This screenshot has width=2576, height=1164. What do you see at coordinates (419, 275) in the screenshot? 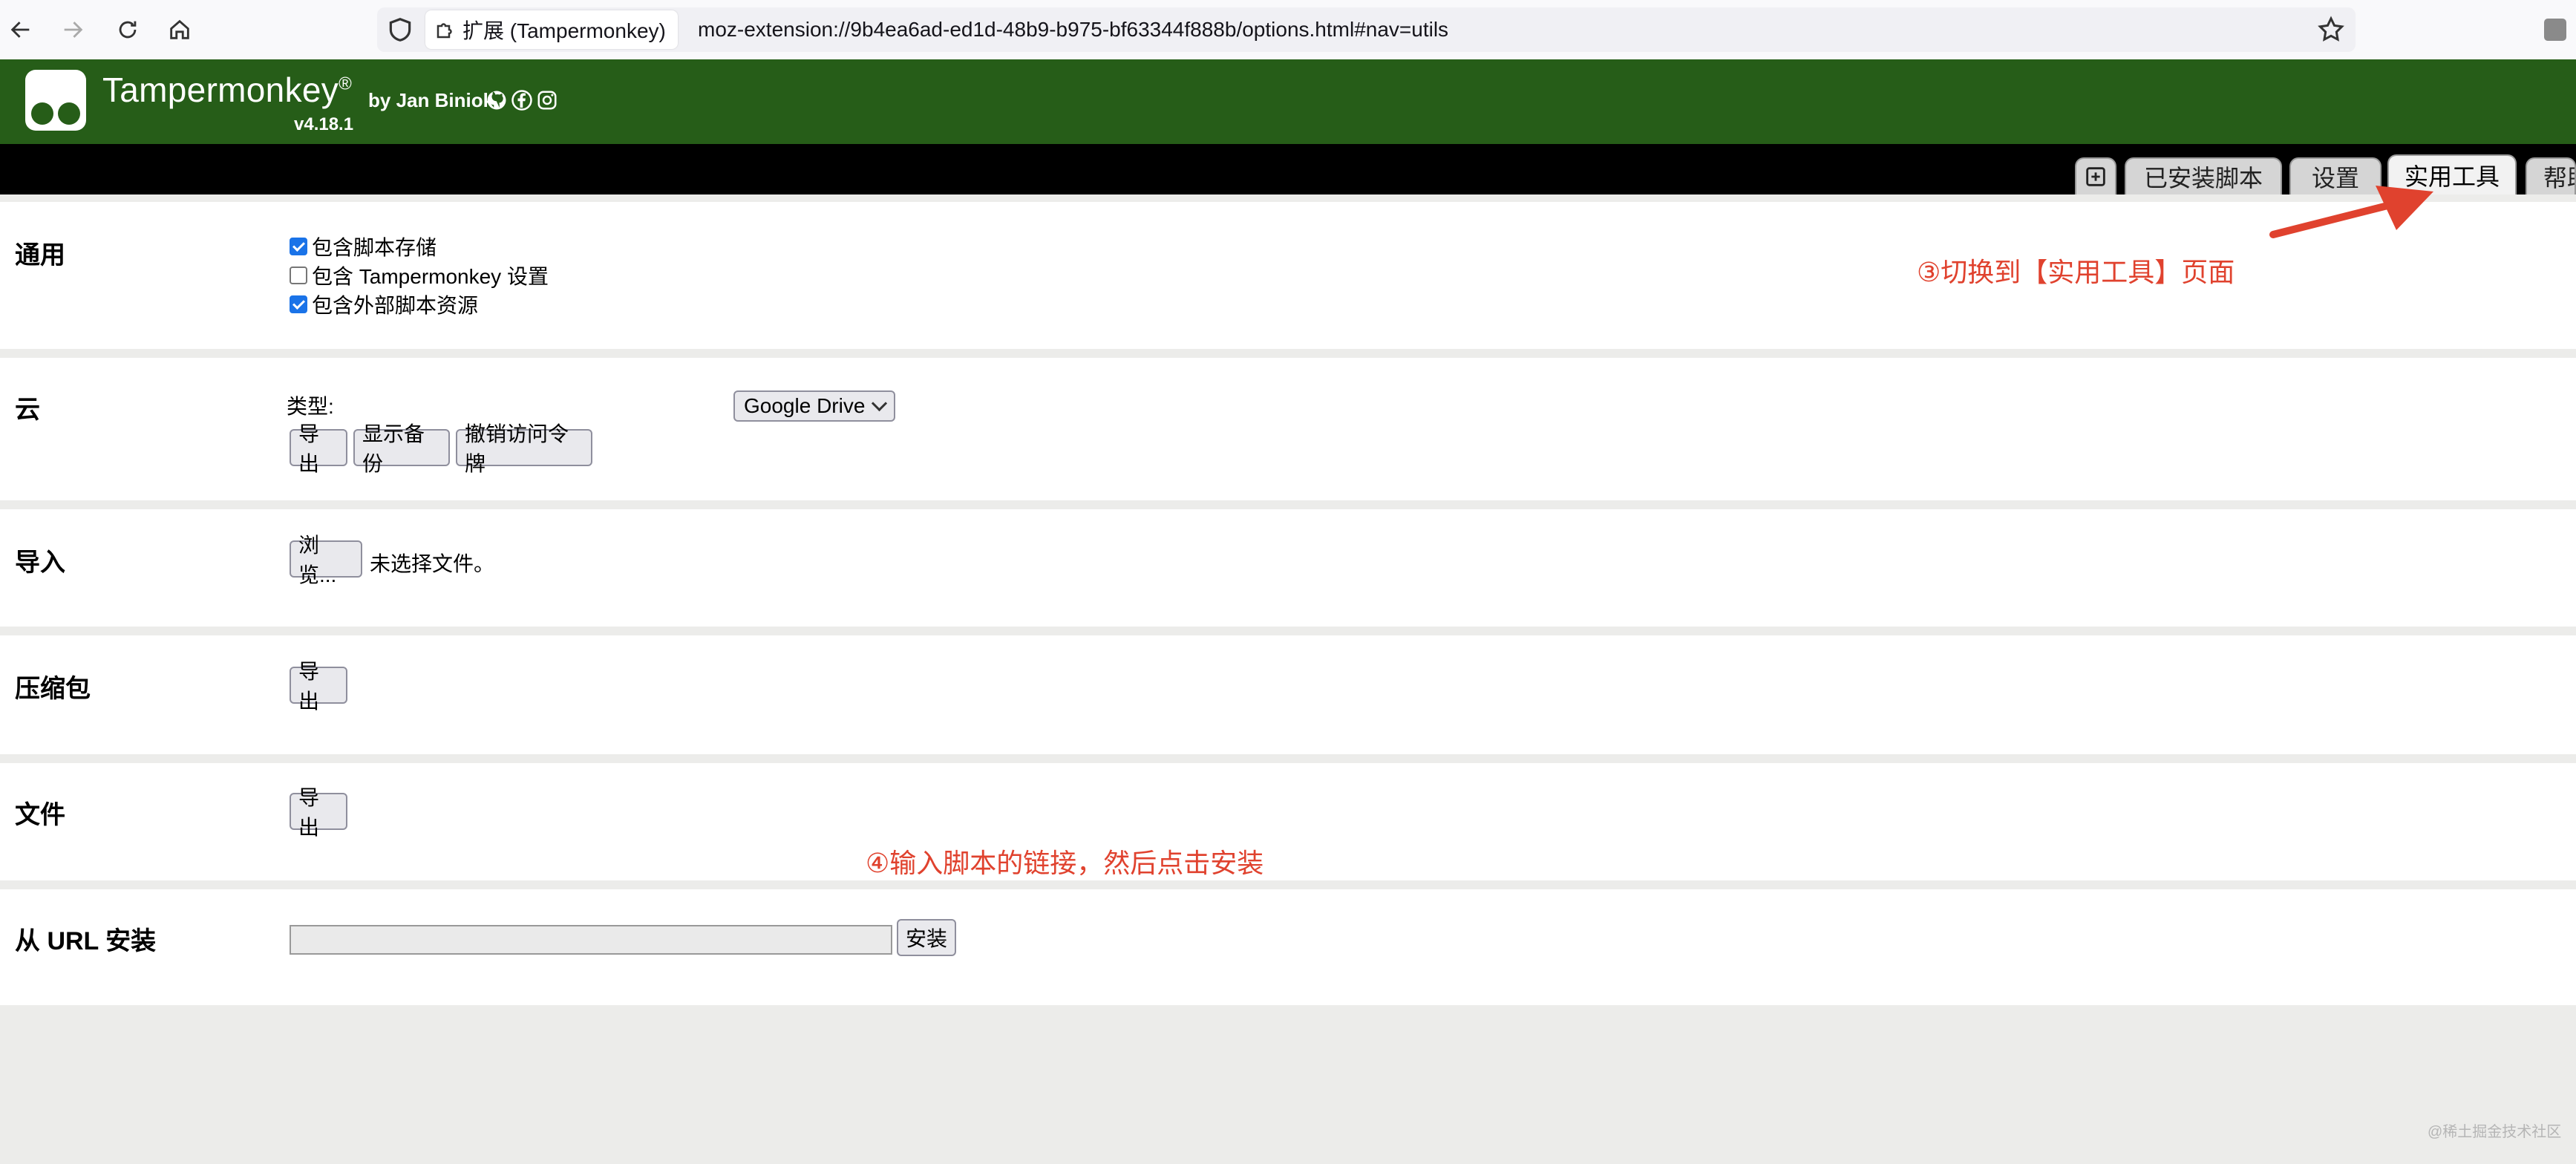
I see `option-include-settings: 包含 Tampermonkey 设置` at bounding box center [419, 275].